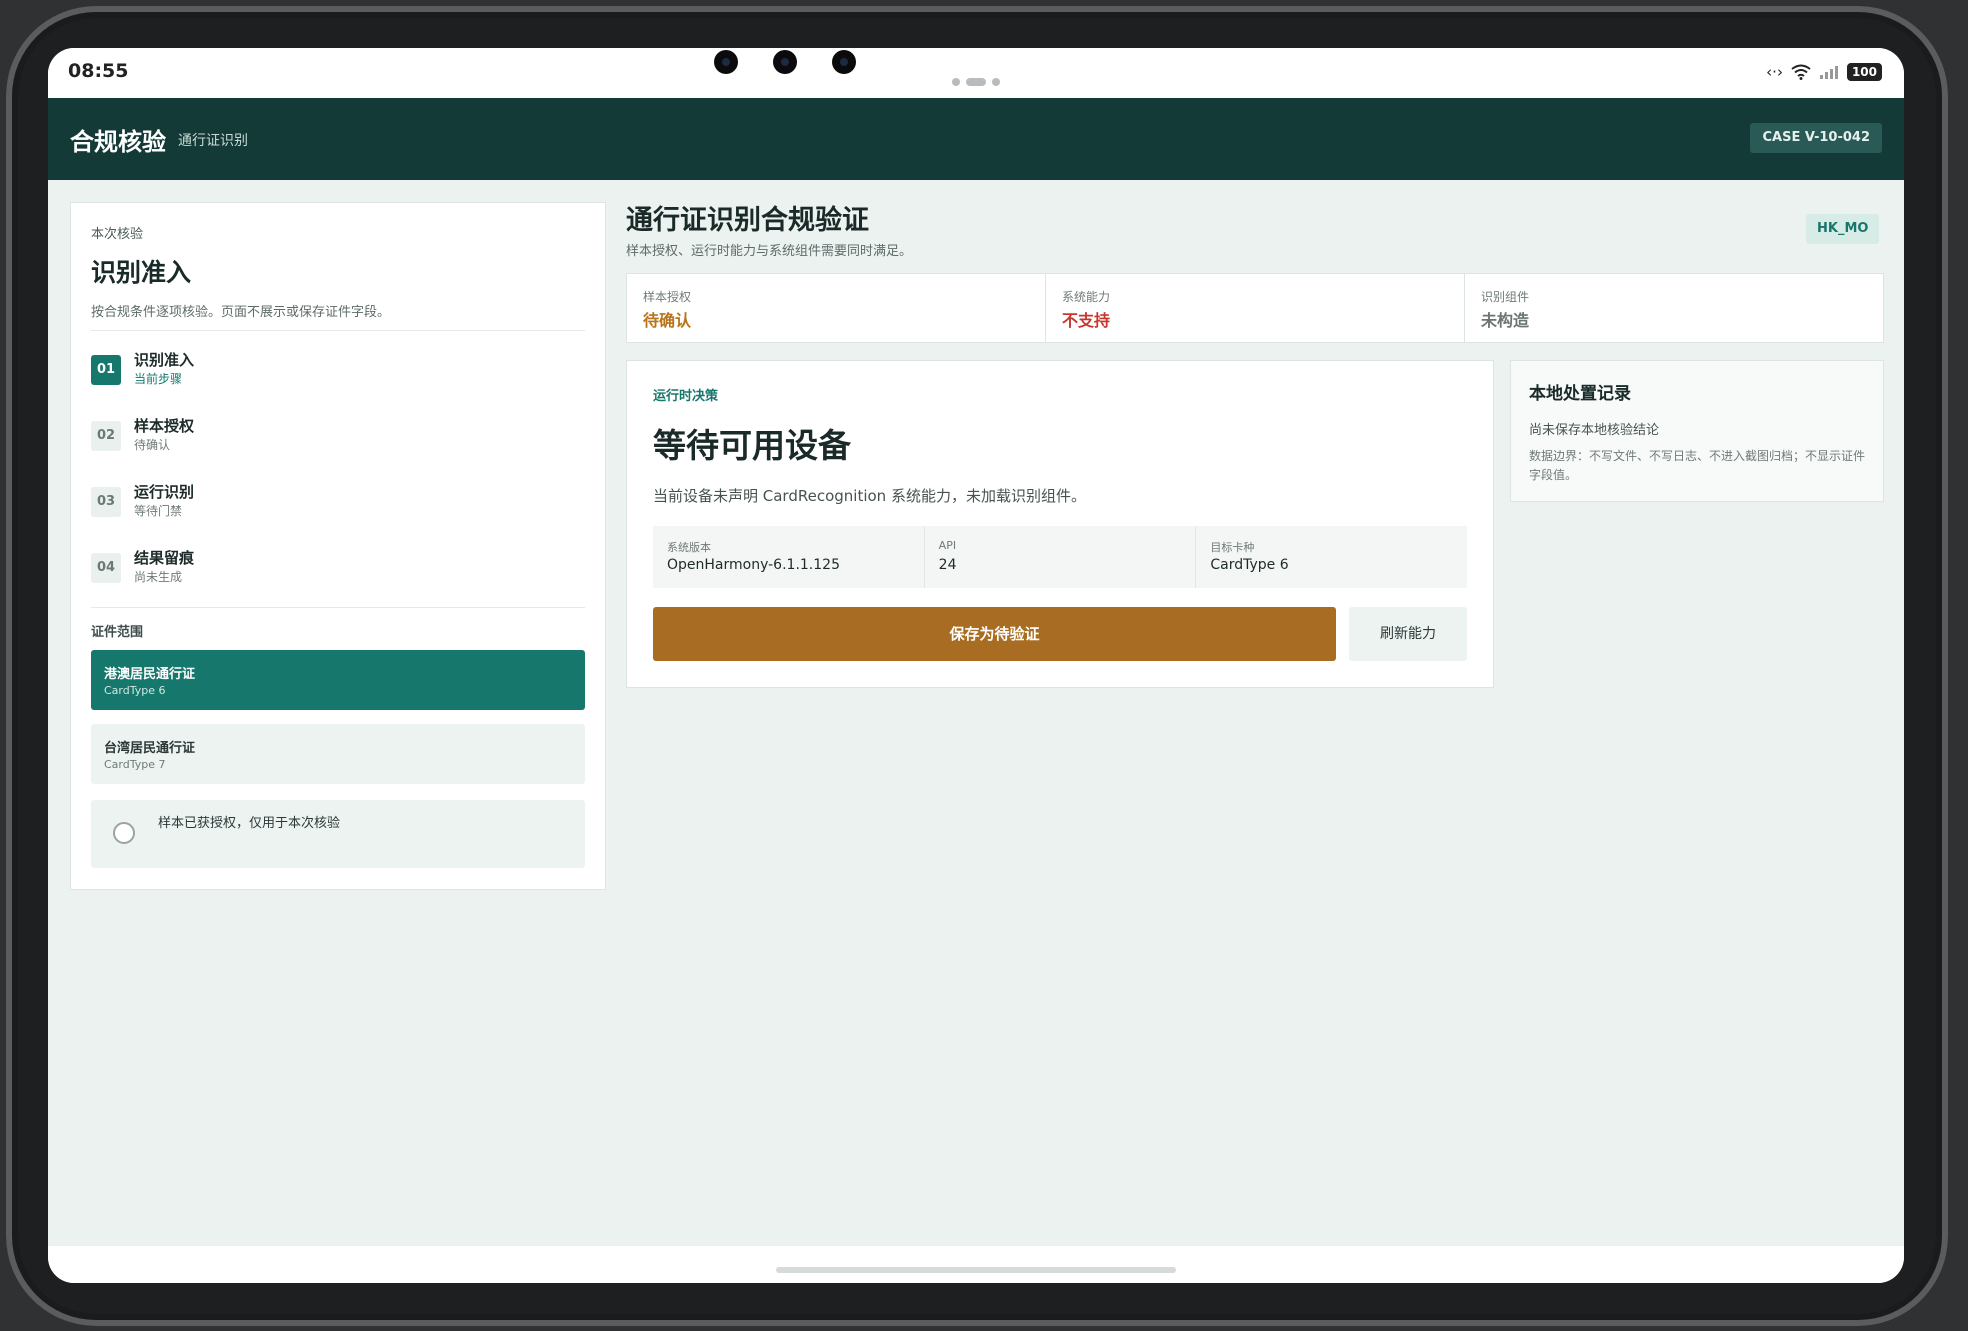 Image resolution: width=1968 pixels, height=1331 pixels. Describe the element at coordinates (98, 71) in the screenshot. I see `status-time: 08:55` at that location.